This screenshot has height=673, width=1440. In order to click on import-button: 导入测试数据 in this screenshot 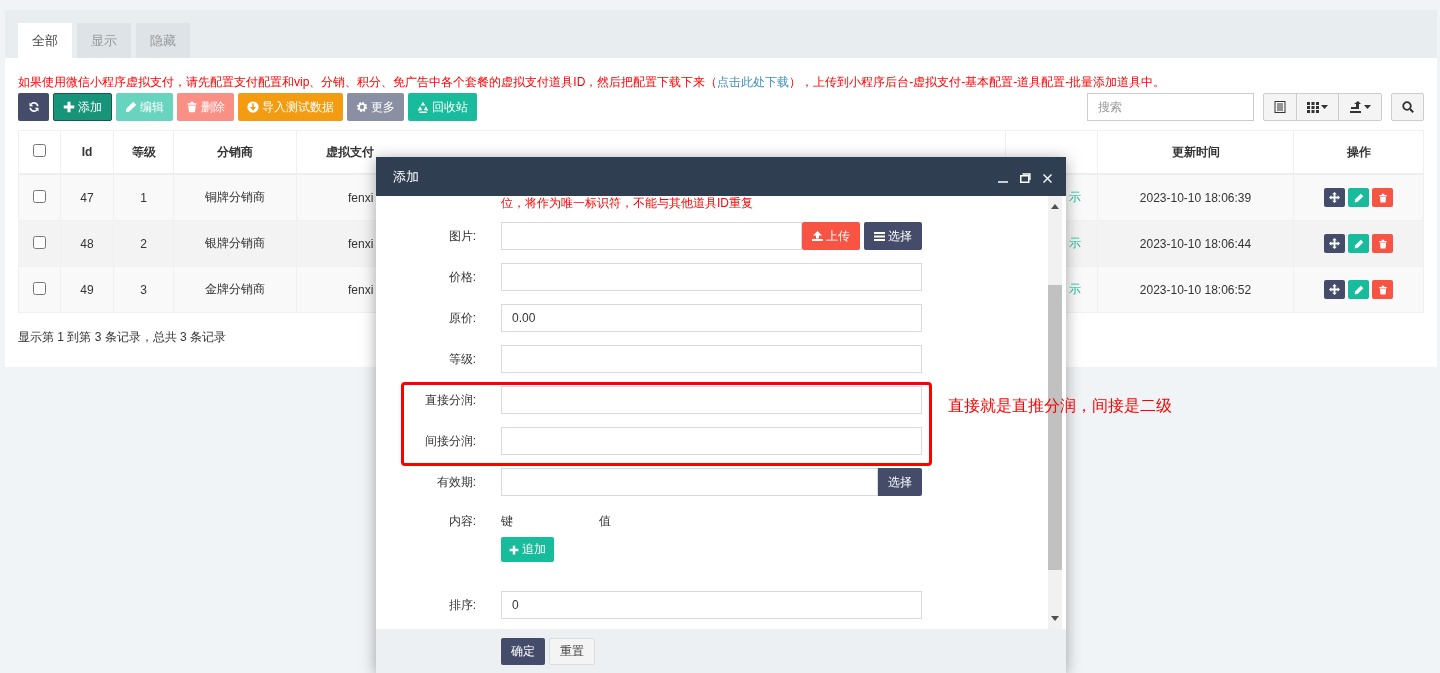, I will do `click(290, 107)`.